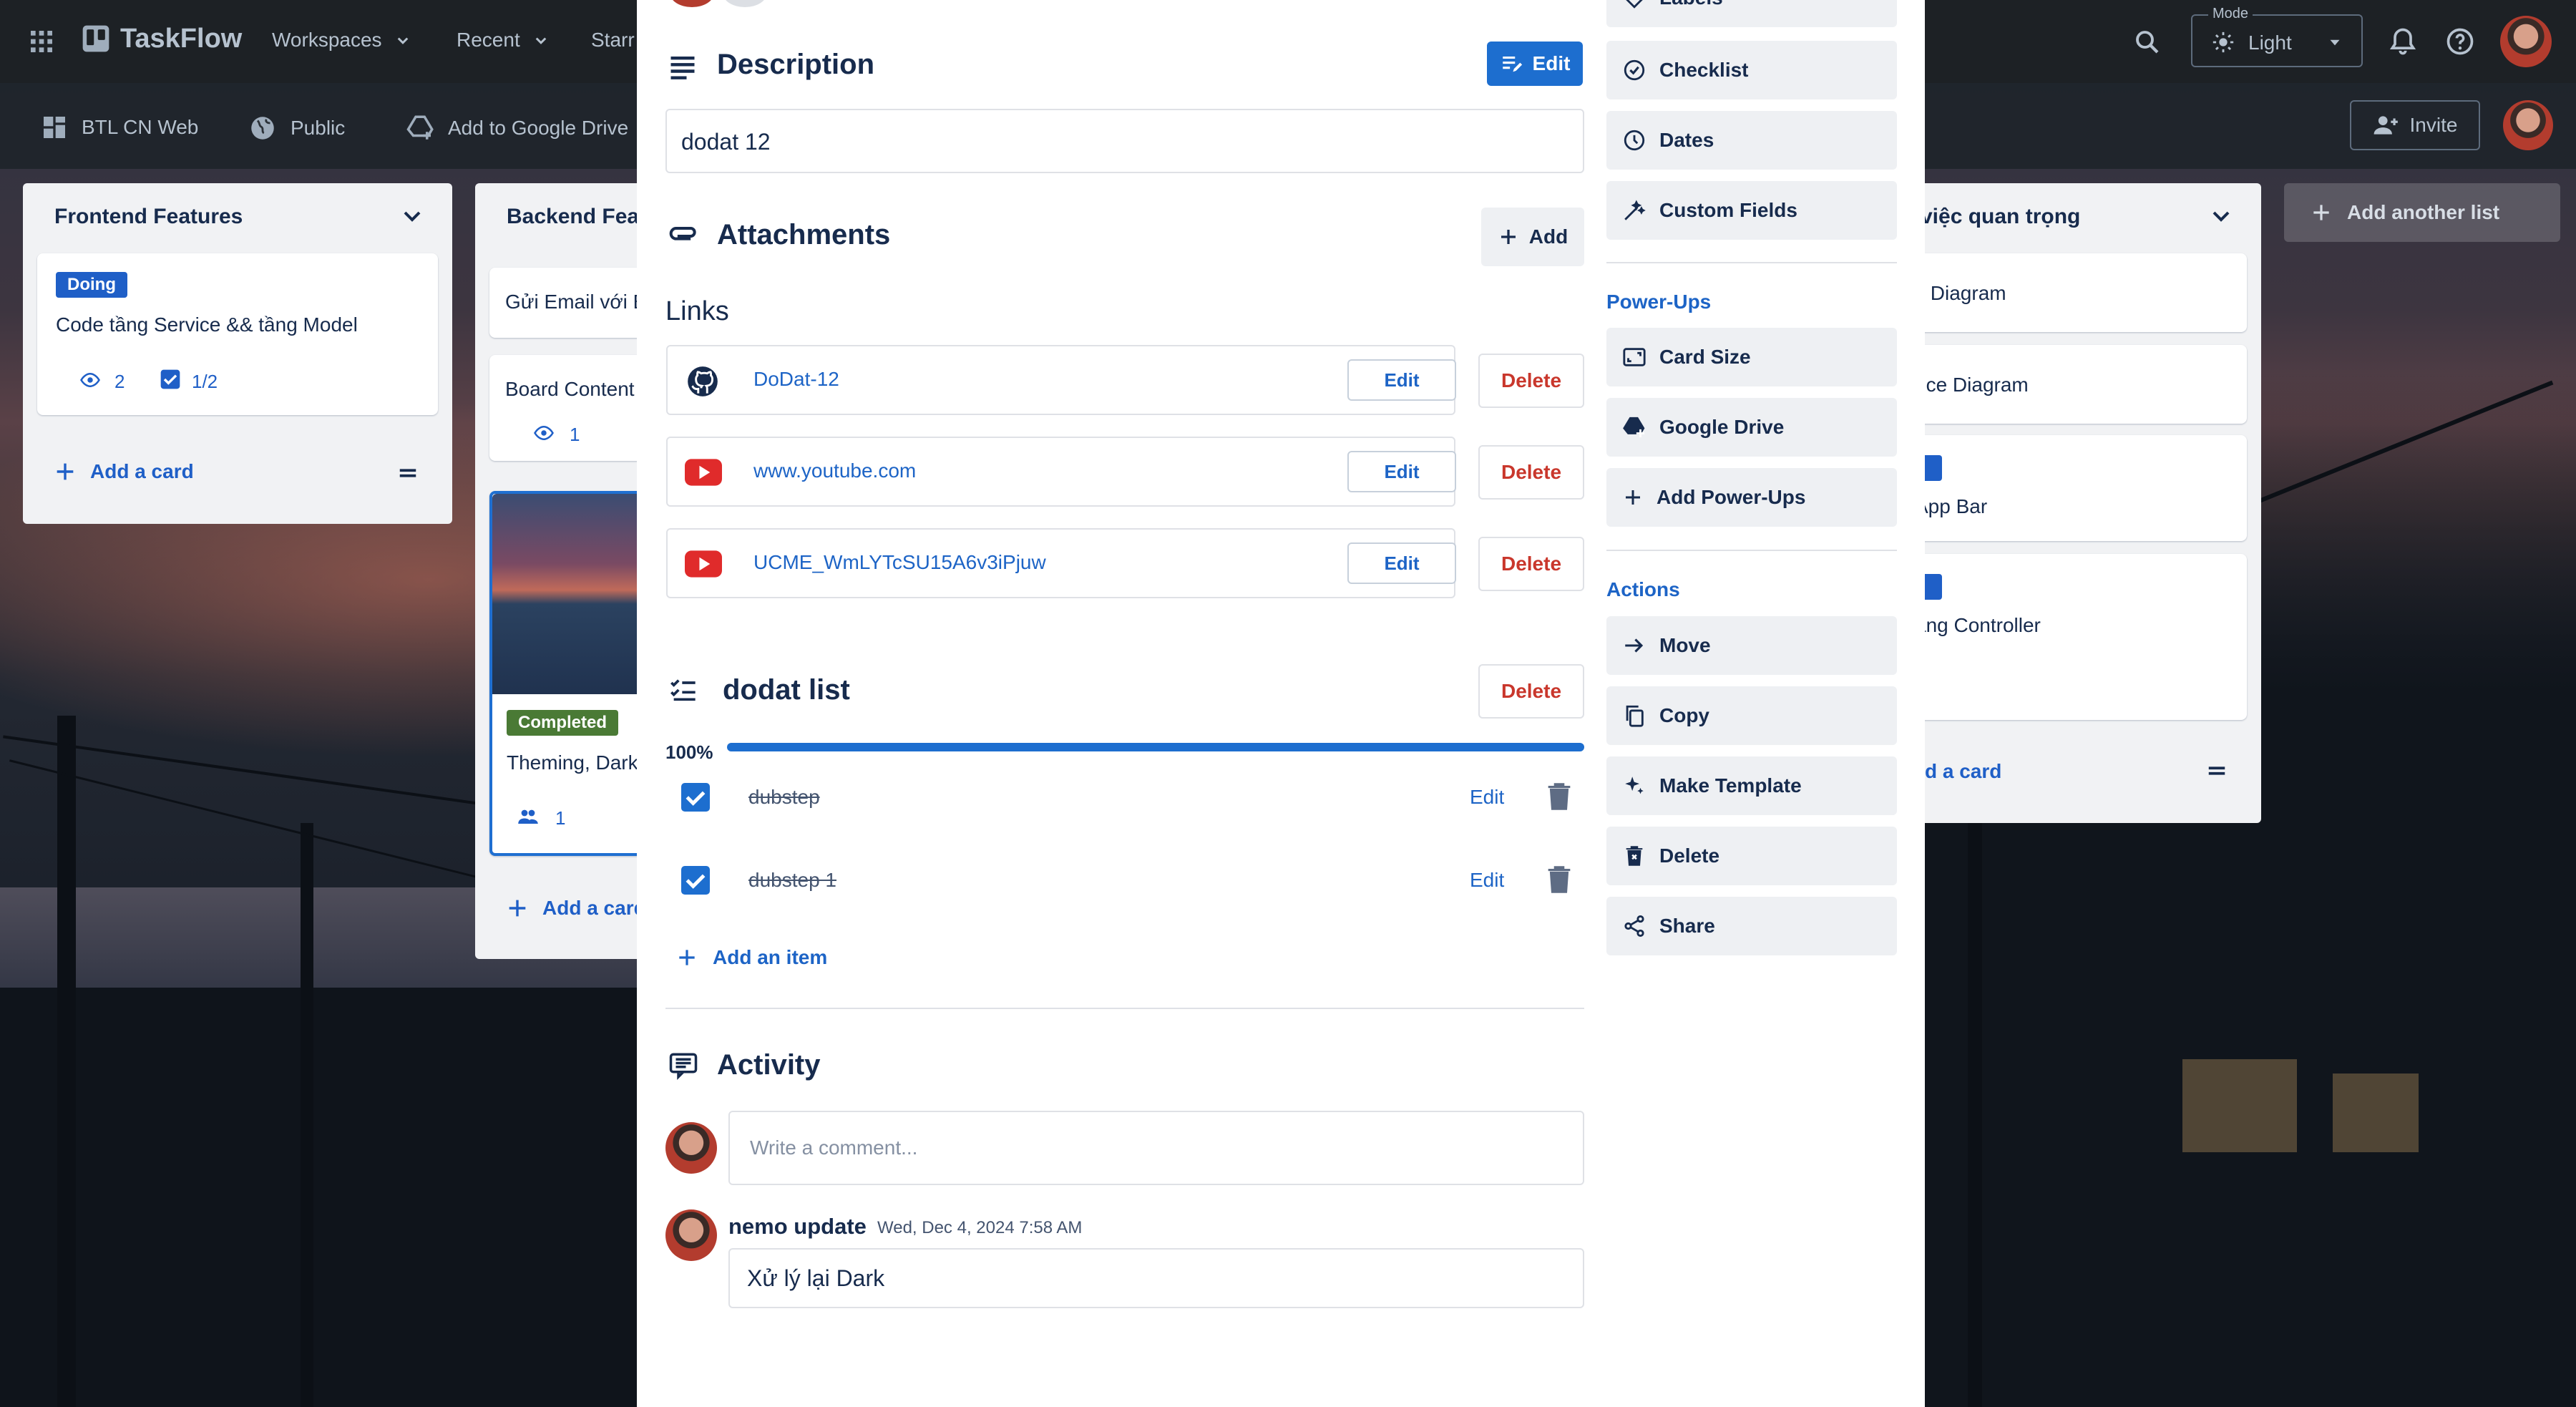  Describe the element at coordinates (2403, 41) in the screenshot. I see `notifications-icon` at that location.